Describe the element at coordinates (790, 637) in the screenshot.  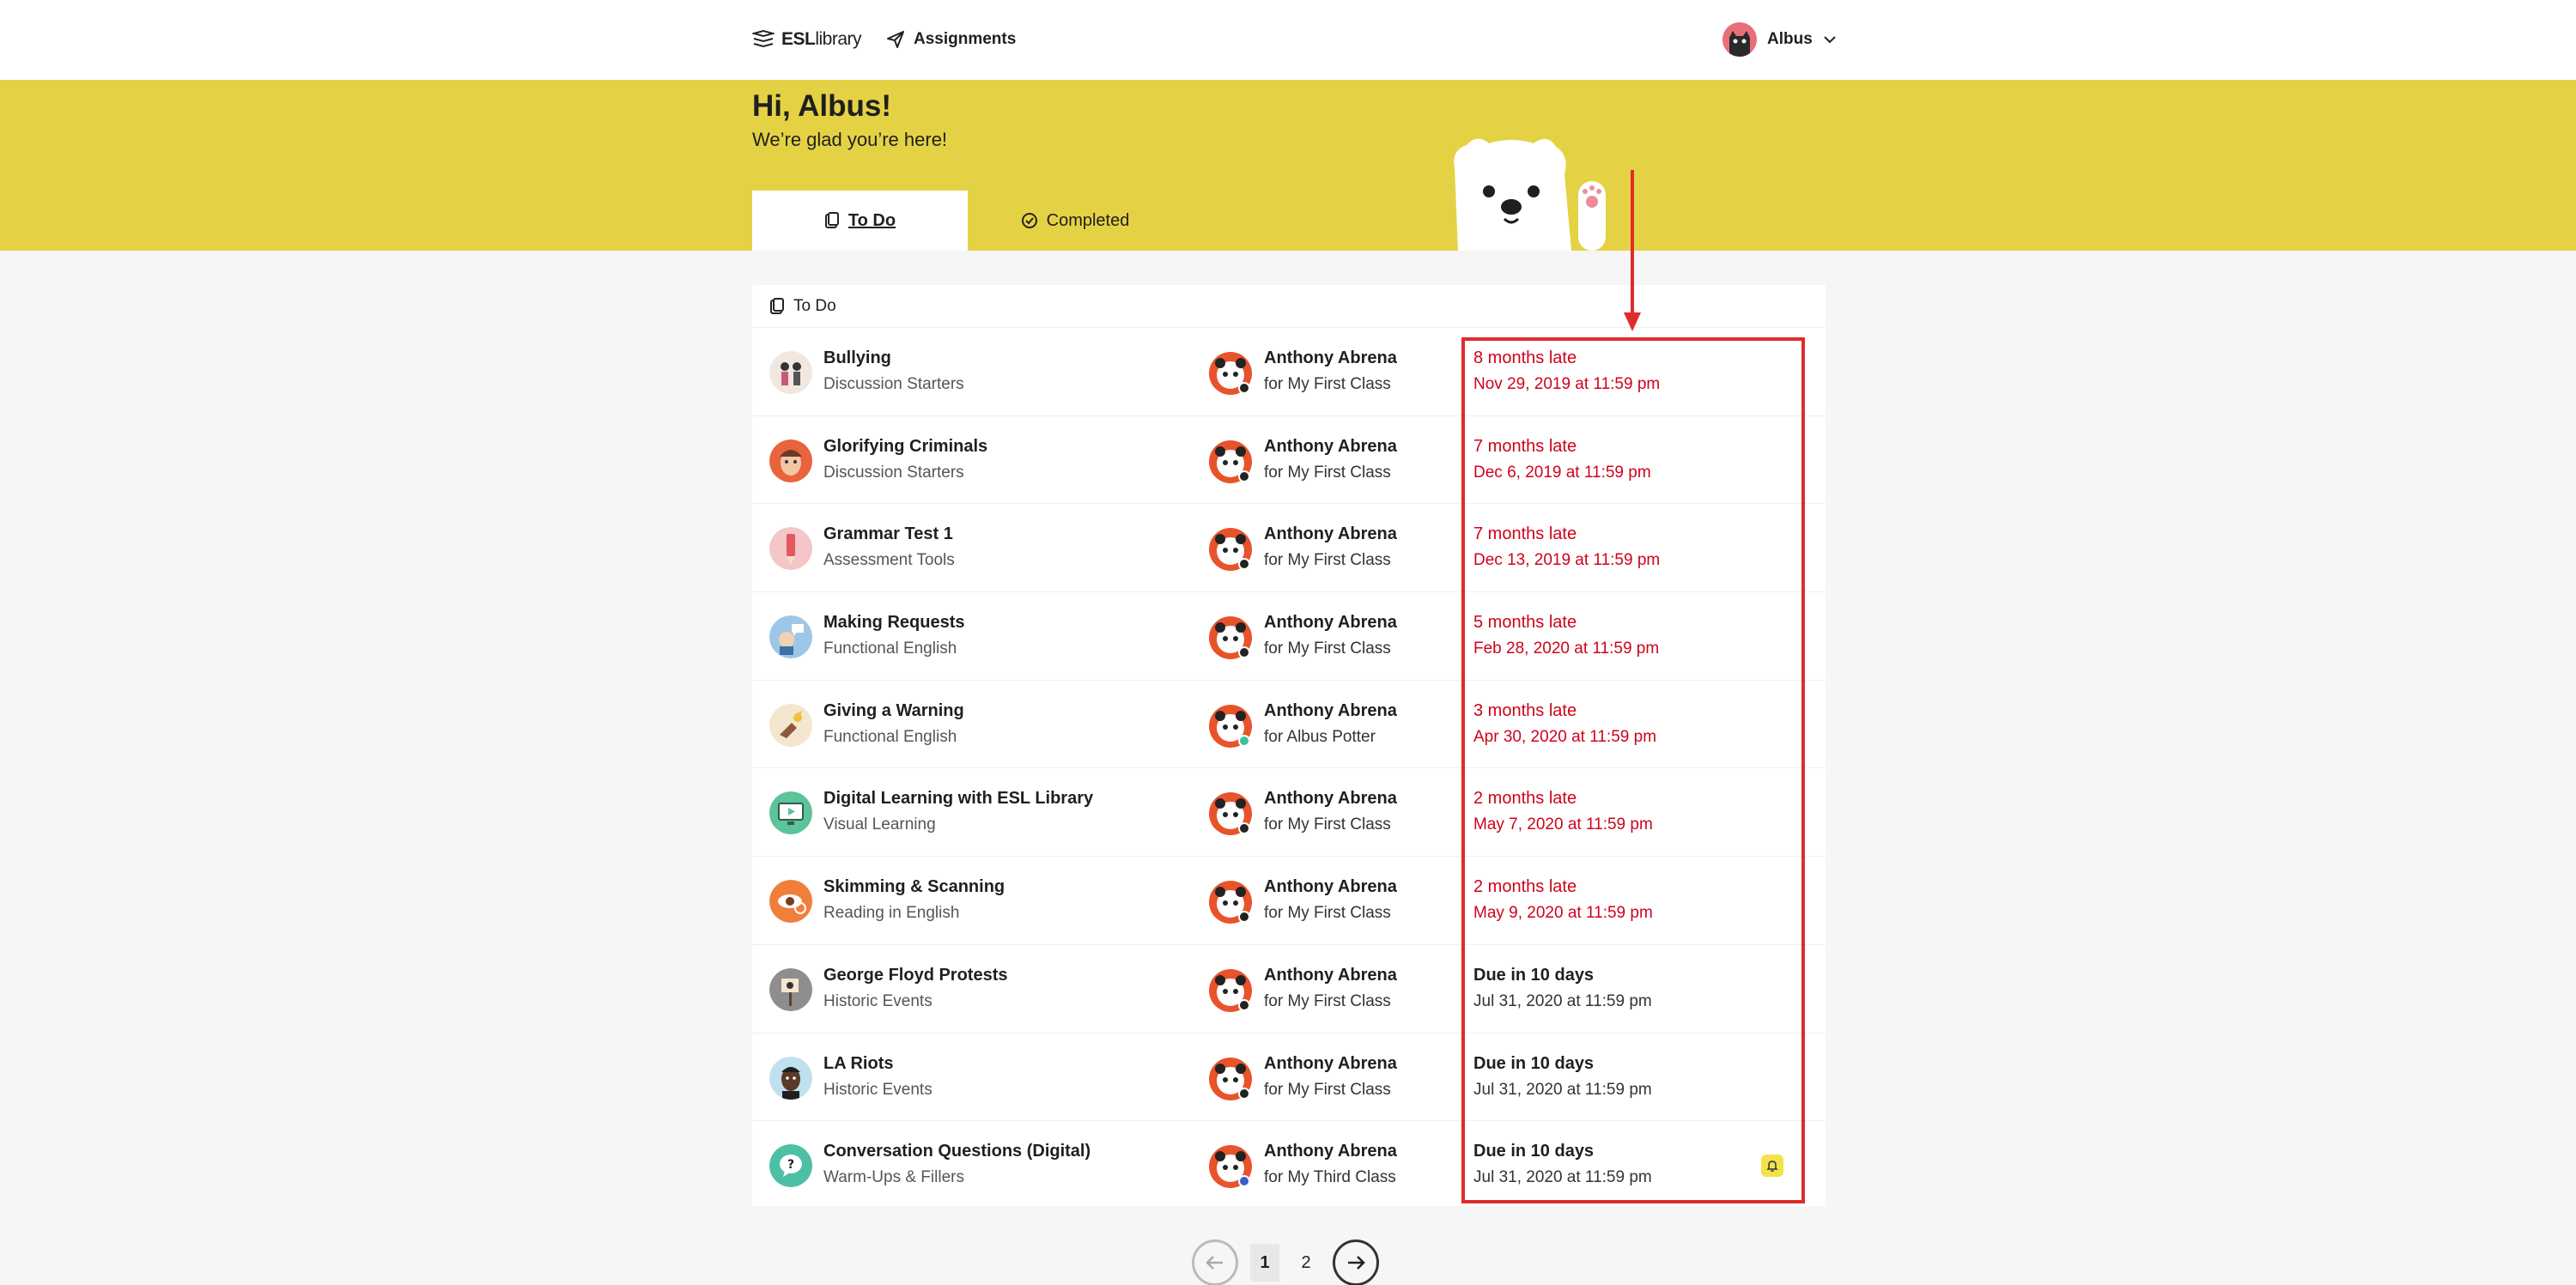
I see `speech-request-thumbnail-icon` at that location.